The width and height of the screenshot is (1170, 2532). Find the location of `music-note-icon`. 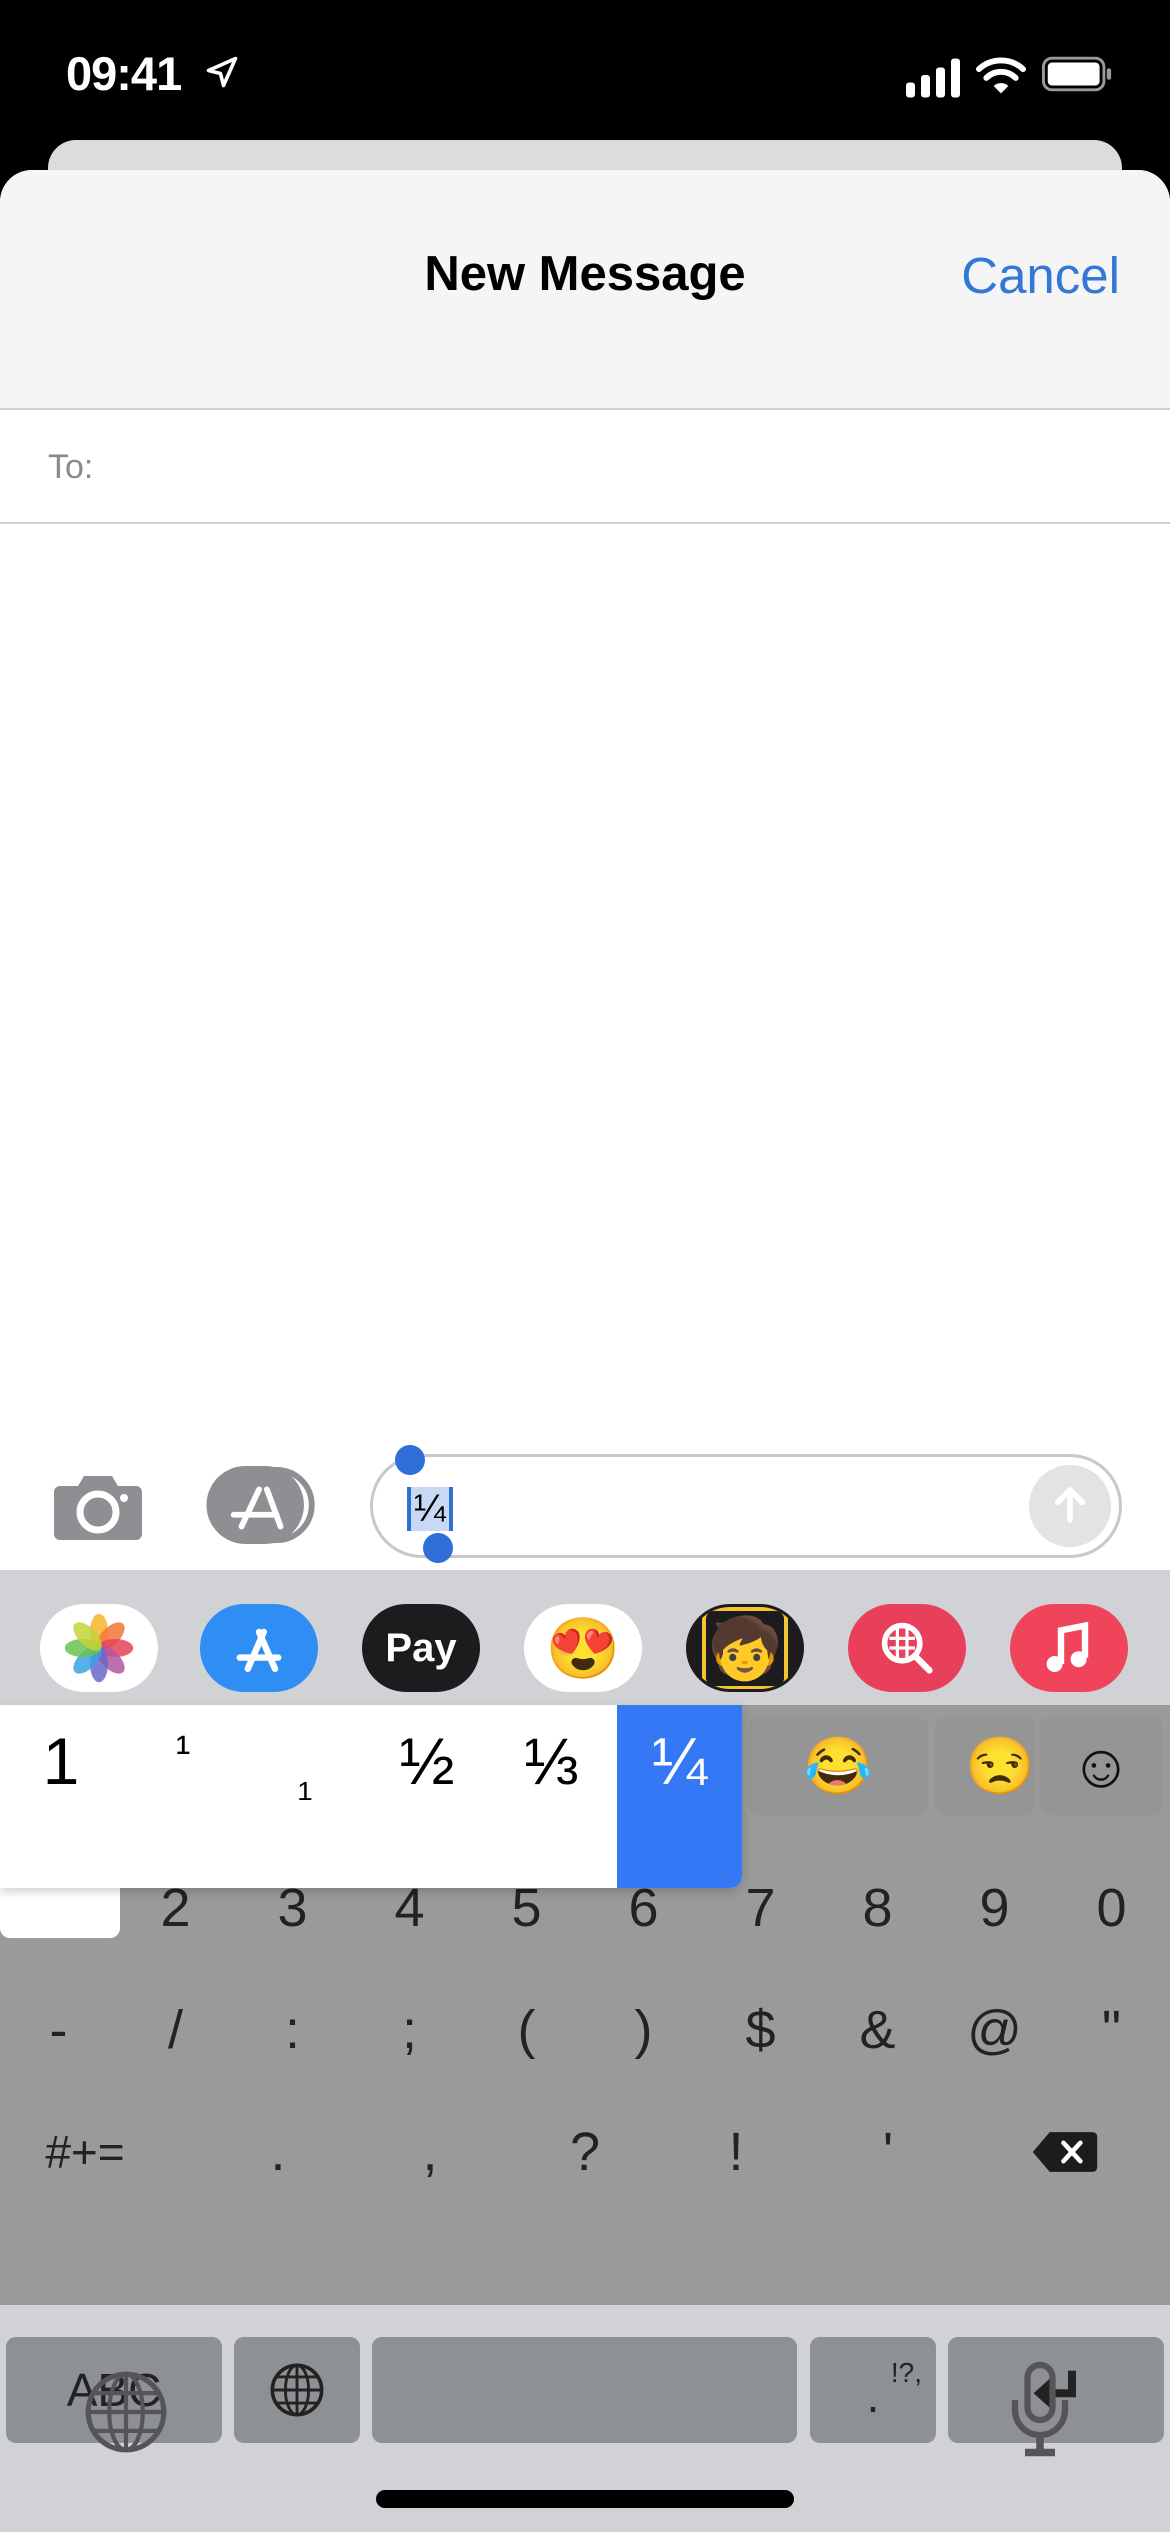

music-note-icon is located at coordinates (1067, 1646).